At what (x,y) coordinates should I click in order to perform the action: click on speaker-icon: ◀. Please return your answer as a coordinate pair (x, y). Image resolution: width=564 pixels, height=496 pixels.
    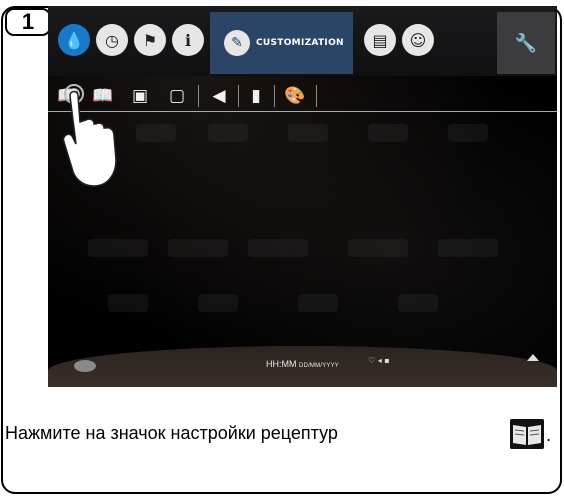
    Looking at the image, I should click on (219, 96).